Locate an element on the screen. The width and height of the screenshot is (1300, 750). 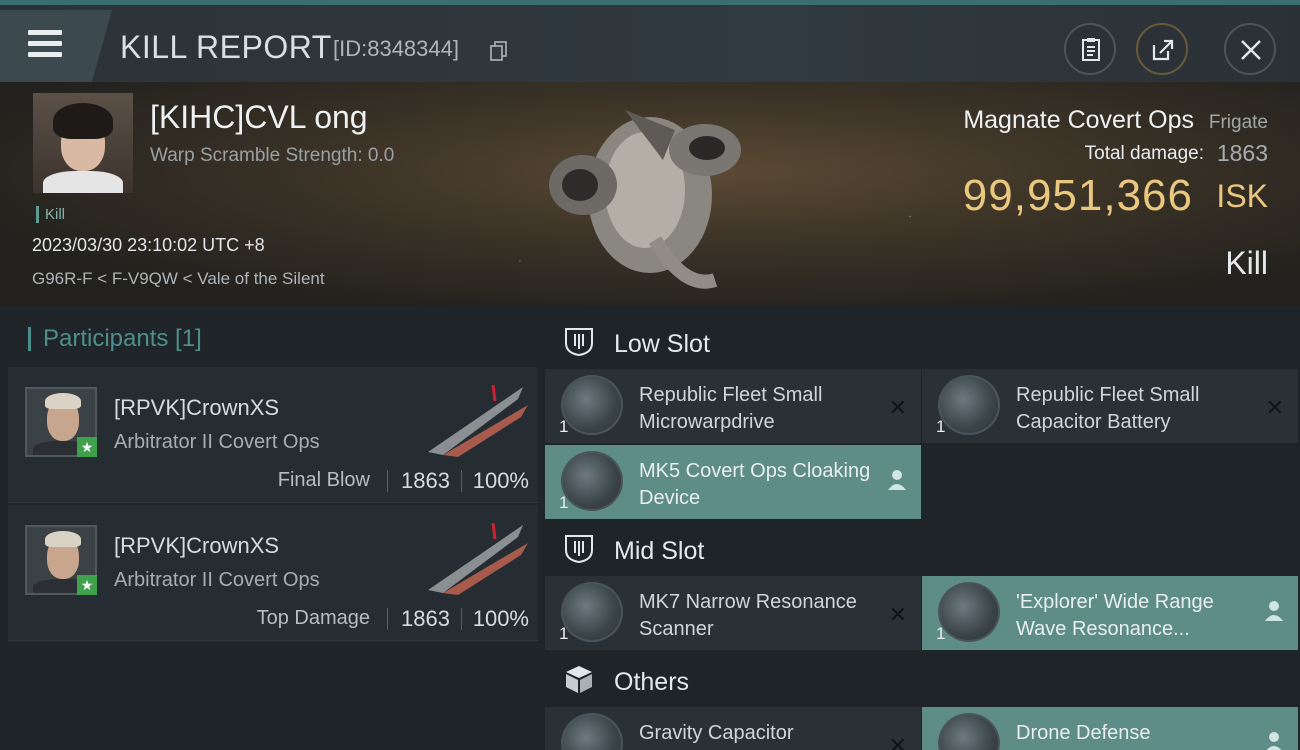
kill-location: G96R-F < F-V9QW < Vale of the Silent is located at coordinates (178, 278).